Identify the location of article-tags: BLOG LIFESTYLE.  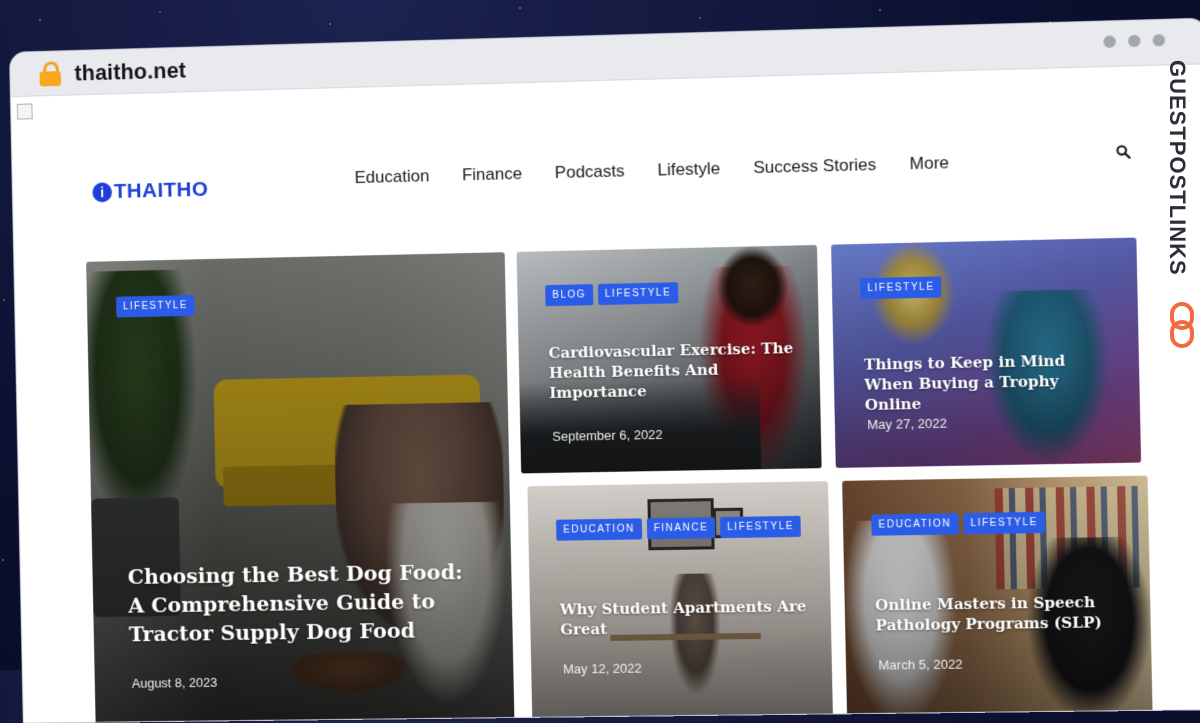
(611, 294).